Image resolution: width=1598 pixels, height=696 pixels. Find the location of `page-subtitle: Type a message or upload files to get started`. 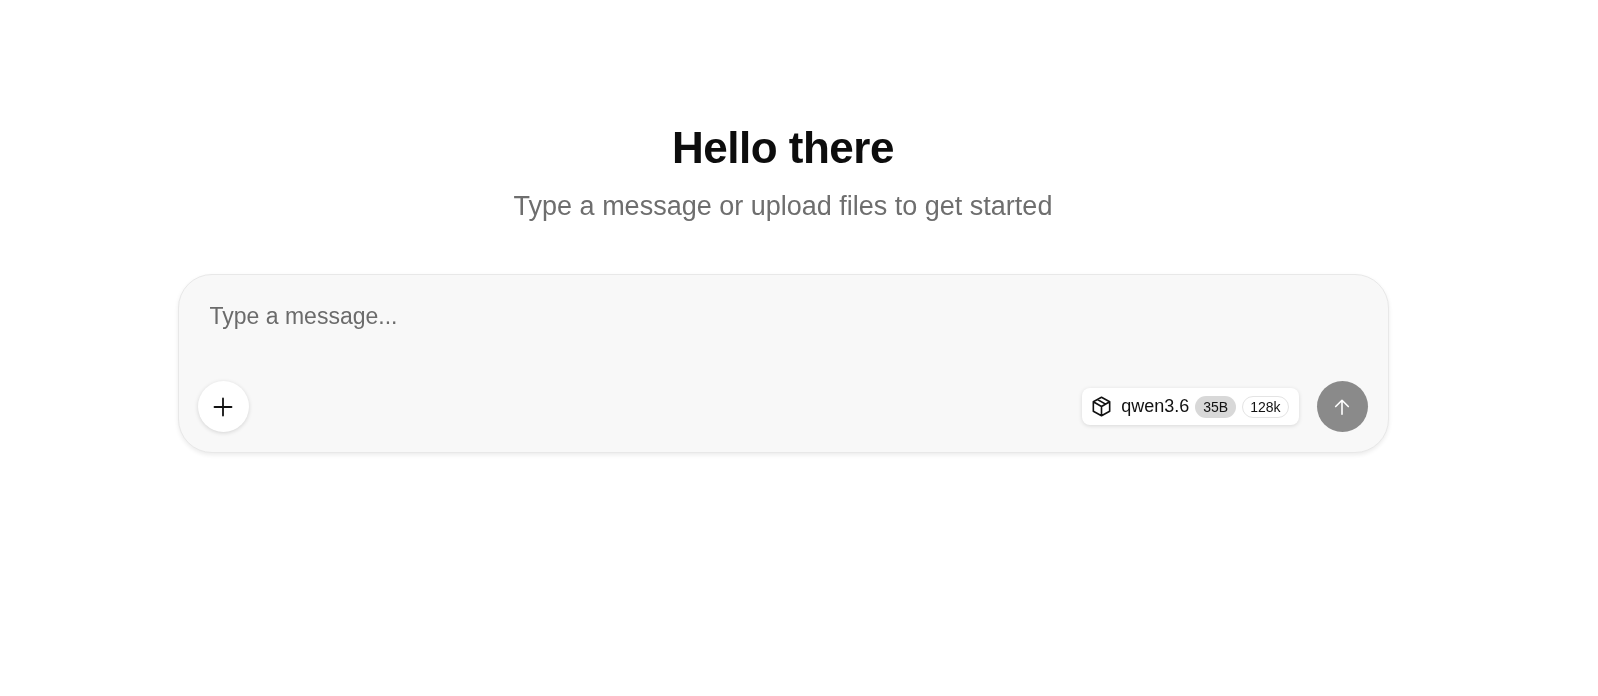

page-subtitle: Type a message or upload files to get started is located at coordinates (783, 206).